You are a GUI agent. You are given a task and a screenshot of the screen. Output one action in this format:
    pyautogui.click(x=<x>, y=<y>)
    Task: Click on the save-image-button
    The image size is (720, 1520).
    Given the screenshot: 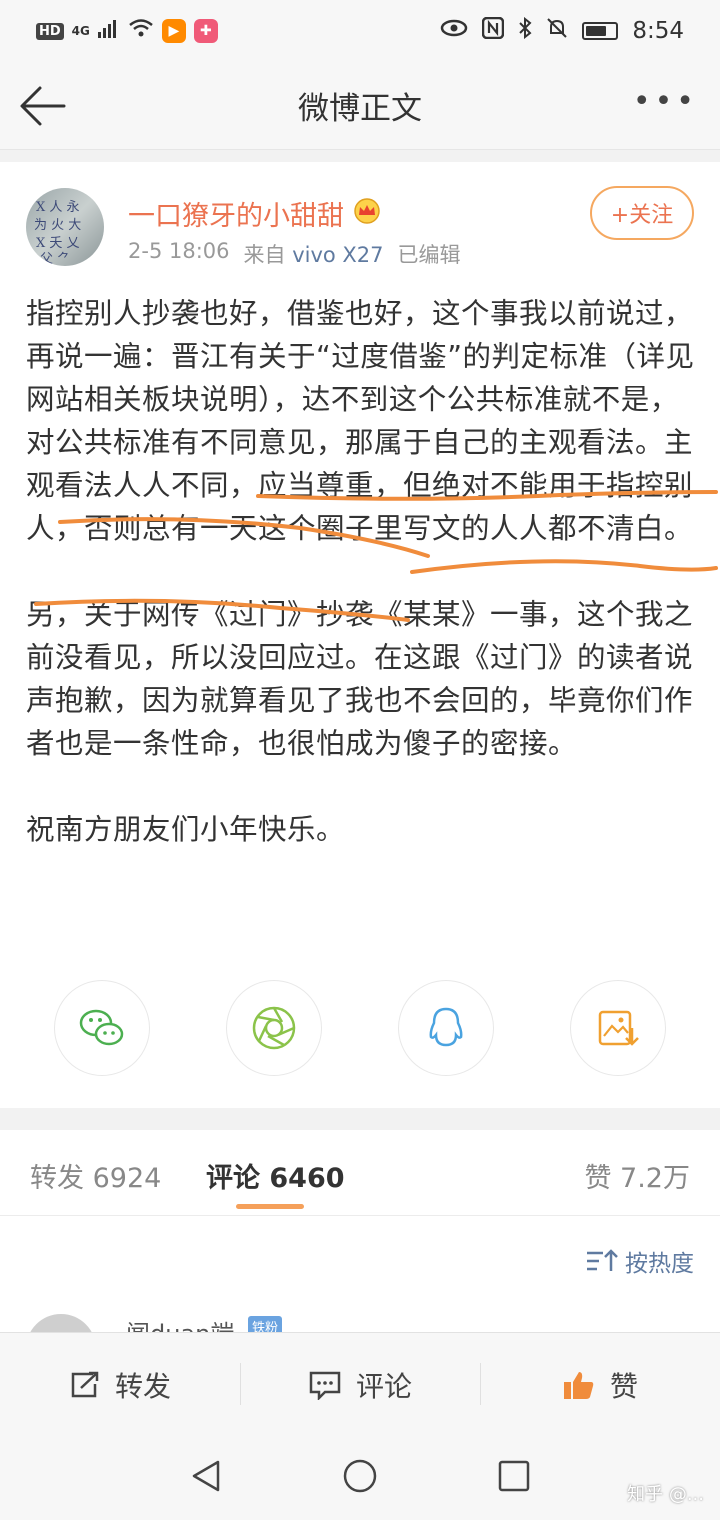 What is the action you would take?
    pyautogui.click(x=618, y=1028)
    